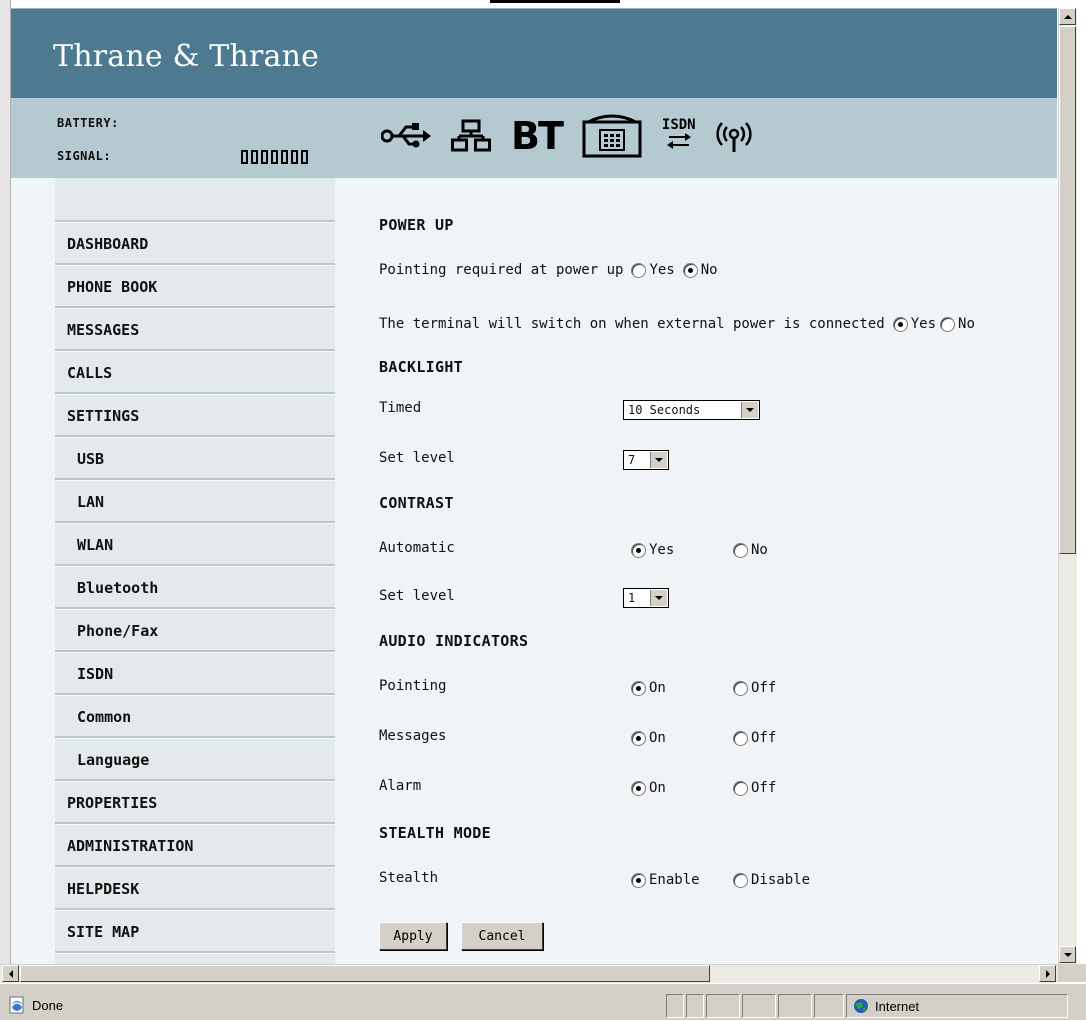 This screenshot has height=1020, width=1086. What do you see at coordinates (638, 880) in the screenshot?
I see `stealth-enable-radio` at bounding box center [638, 880].